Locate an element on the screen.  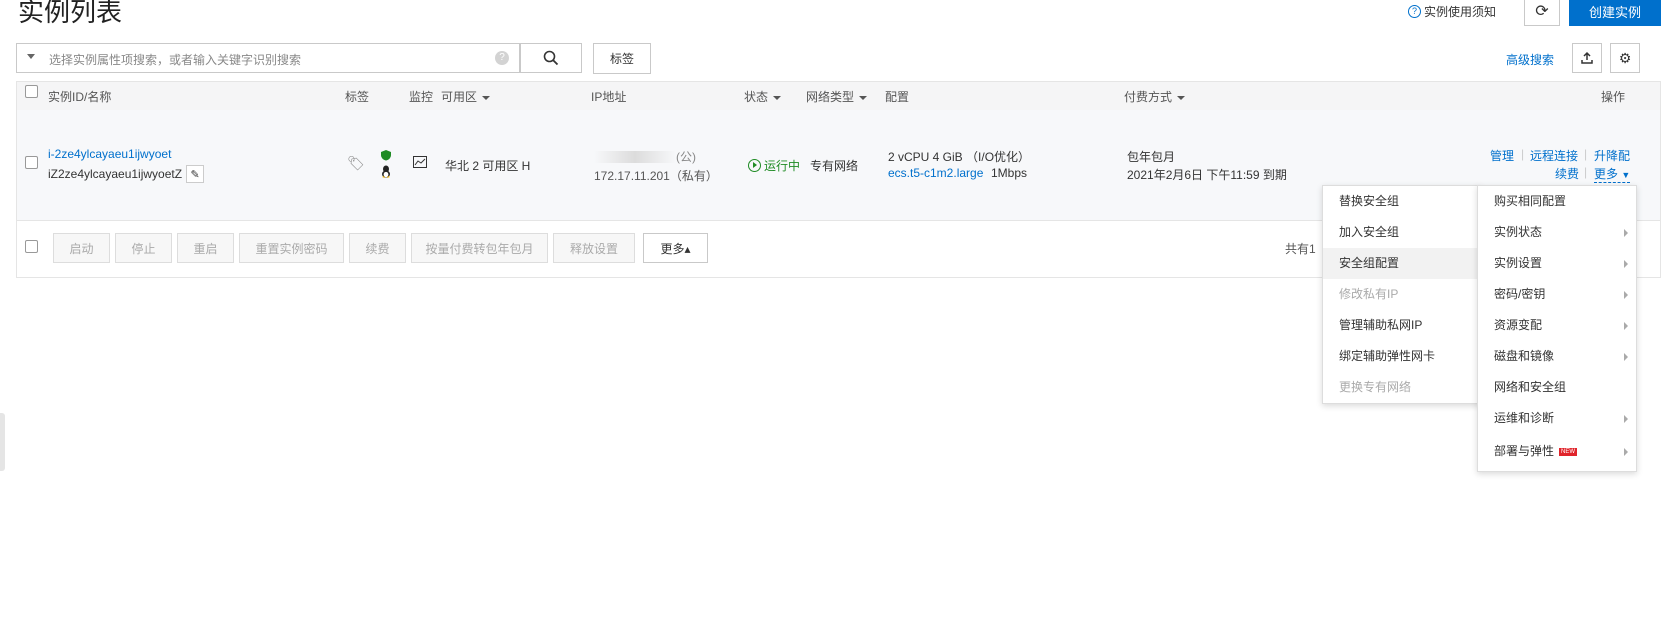
public-ip: (公) is located at coordinates (645, 156).